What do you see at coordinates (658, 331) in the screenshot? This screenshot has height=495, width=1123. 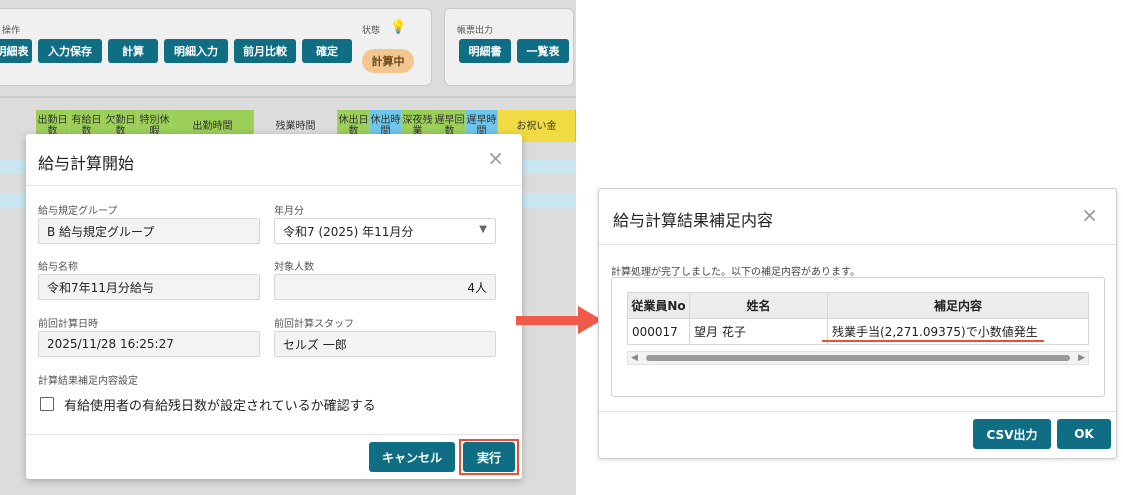 I see `cell-employee-no: 000017` at bounding box center [658, 331].